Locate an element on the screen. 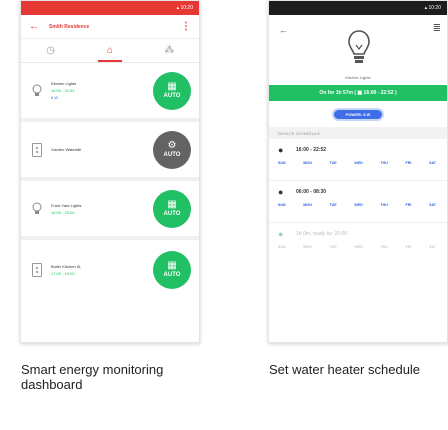 Image resolution: width=448 pixels, height=430 pixels. plug-icon is located at coordinates (37, 149).